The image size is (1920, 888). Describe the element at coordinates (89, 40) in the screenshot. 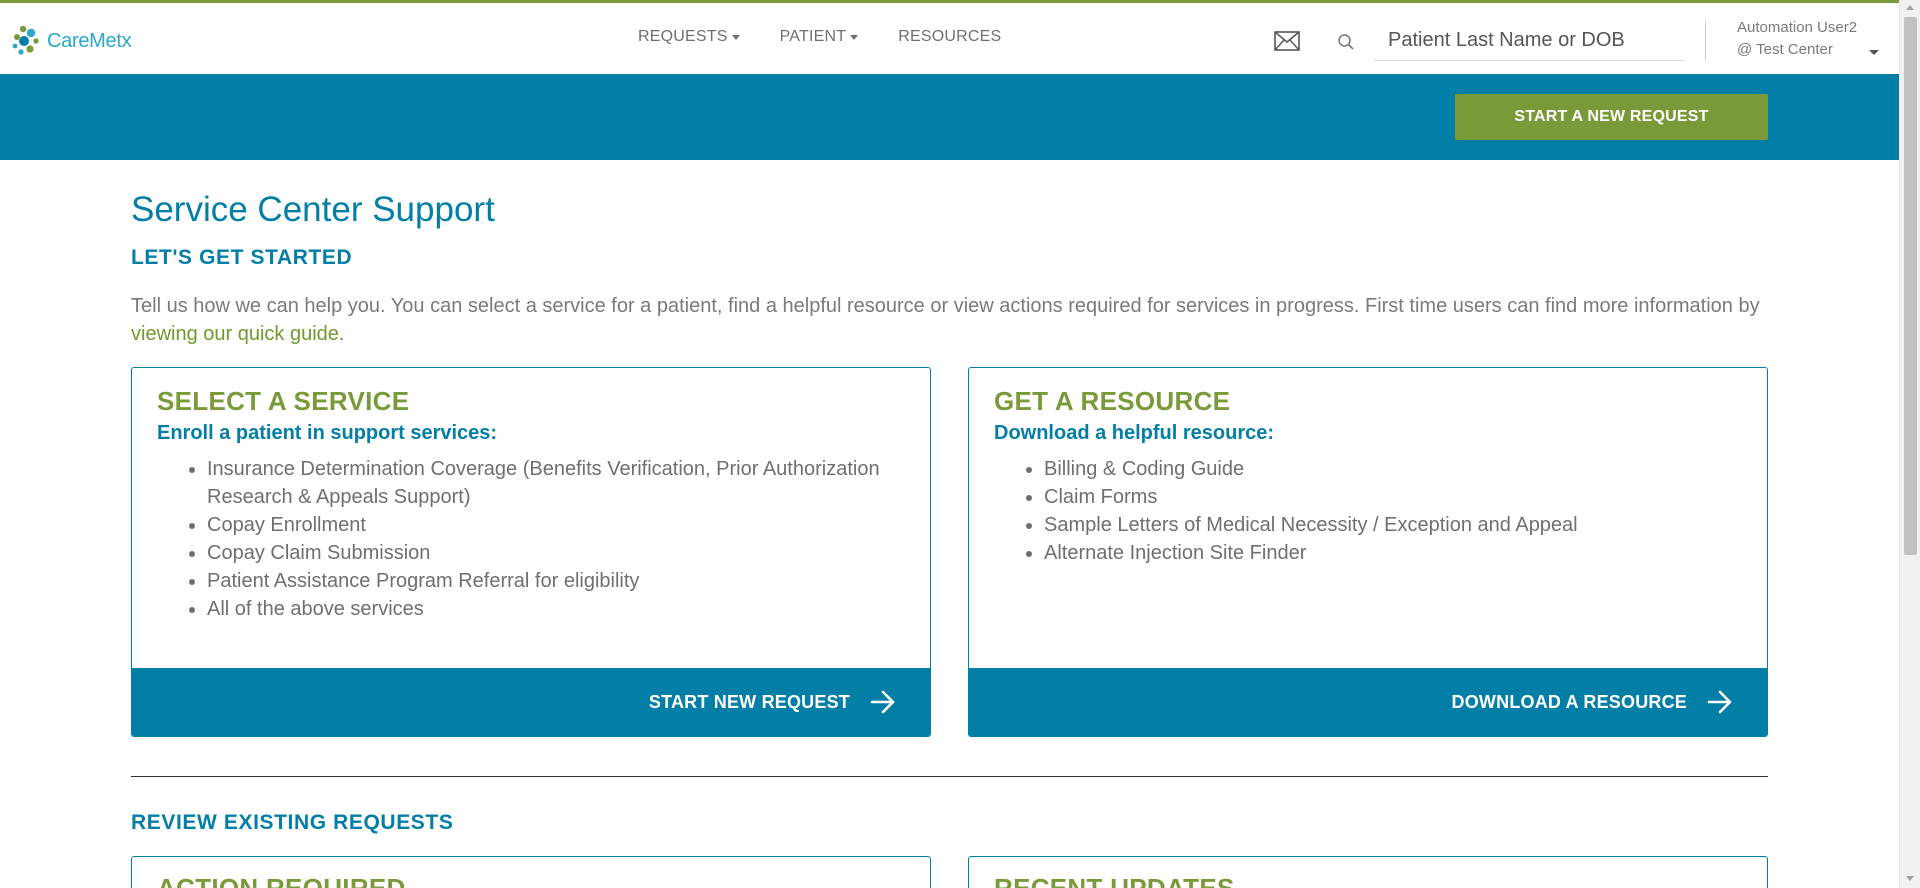

I see `logo-text: CareMetx` at that location.